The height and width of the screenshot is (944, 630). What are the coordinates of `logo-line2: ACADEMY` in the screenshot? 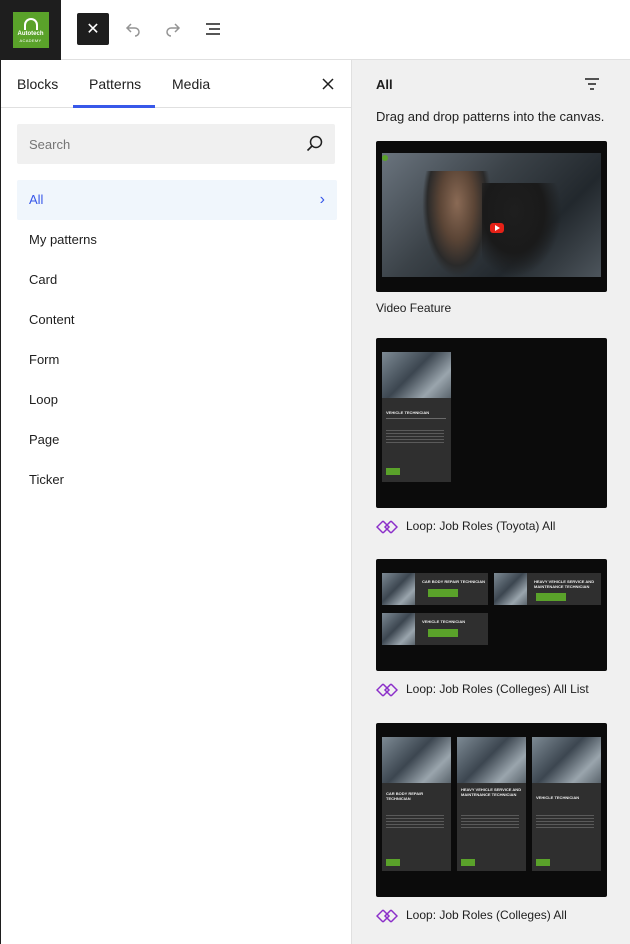 It's located at (30, 40).